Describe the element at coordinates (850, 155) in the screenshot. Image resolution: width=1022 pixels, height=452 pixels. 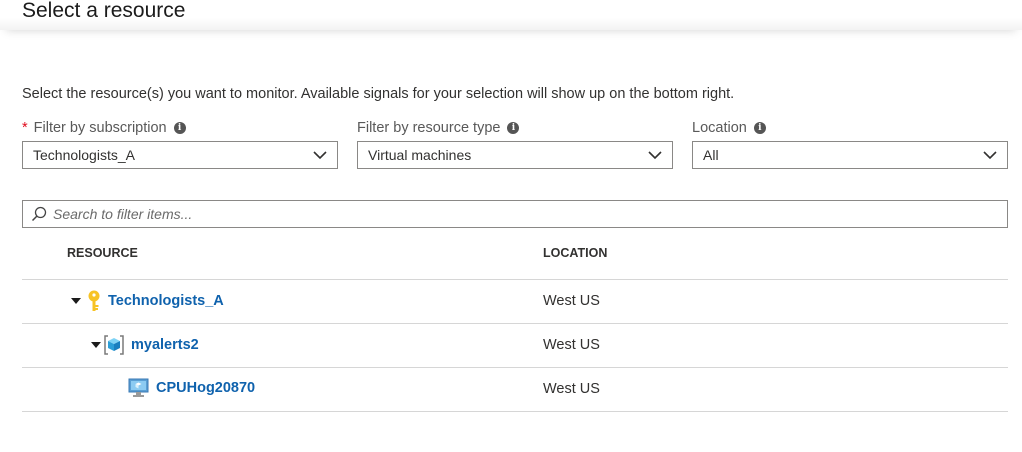
I see `location-dropdown: All` at that location.